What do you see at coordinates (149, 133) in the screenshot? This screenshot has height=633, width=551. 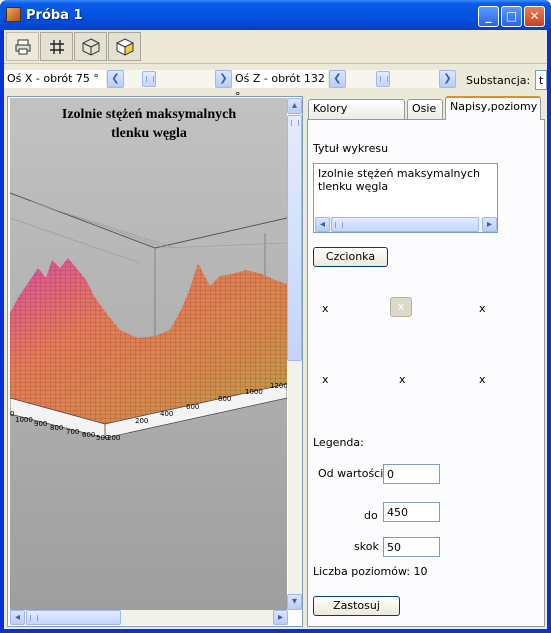 I see `plot-title-line2: tlenku węgla` at bounding box center [149, 133].